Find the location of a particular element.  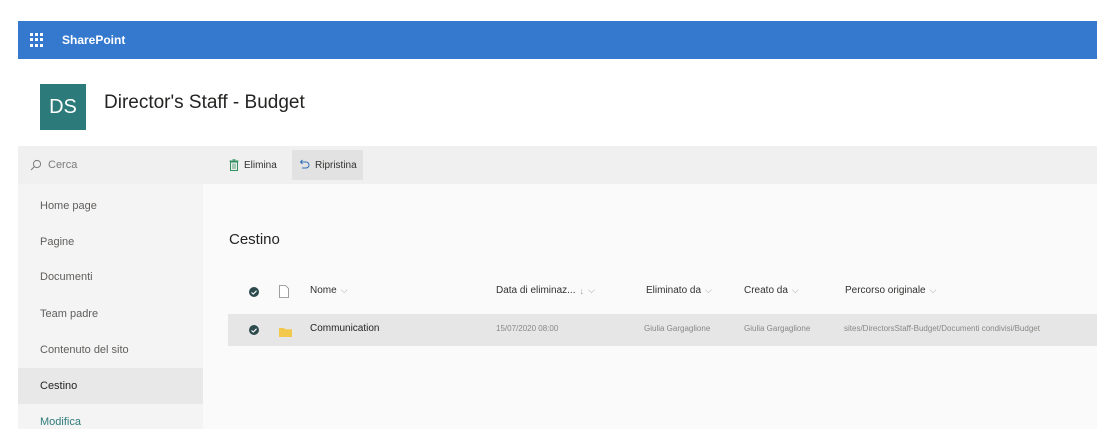

restore-button: Ripristina is located at coordinates (327, 165).